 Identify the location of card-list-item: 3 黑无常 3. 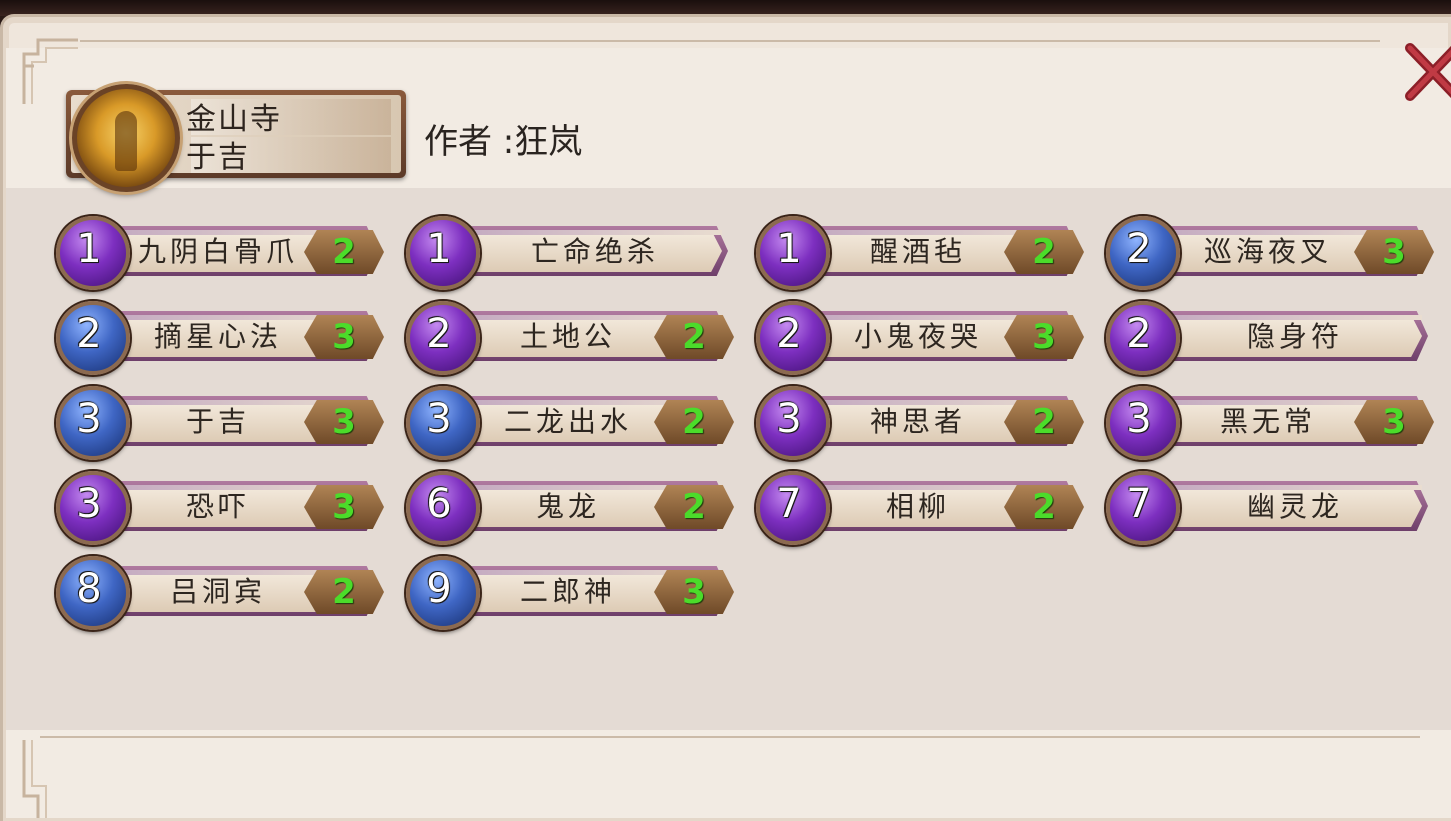
(1271, 423).